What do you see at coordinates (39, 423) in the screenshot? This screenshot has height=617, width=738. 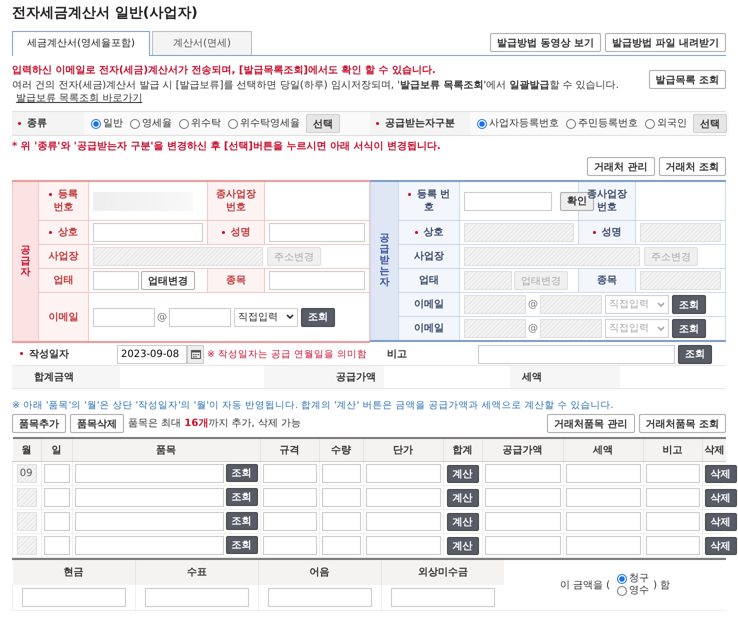 I see `button: 품목추가` at bounding box center [39, 423].